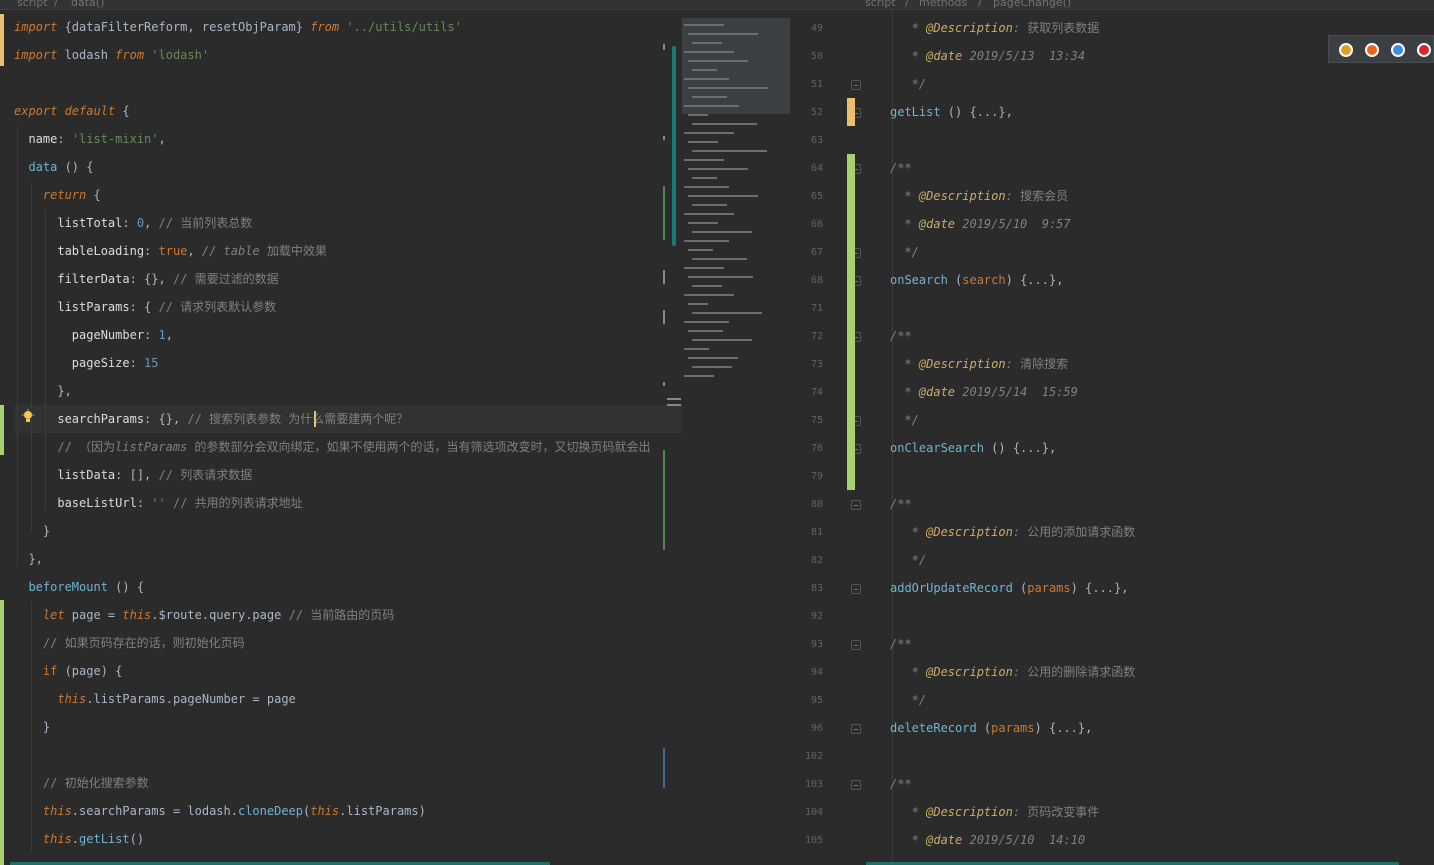 Image resolution: width=1434 pixels, height=865 pixels. What do you see at coordinates (79, 839) in the screenshot?
I see `code-line: this.getList()` at bounding box center [79, 839].